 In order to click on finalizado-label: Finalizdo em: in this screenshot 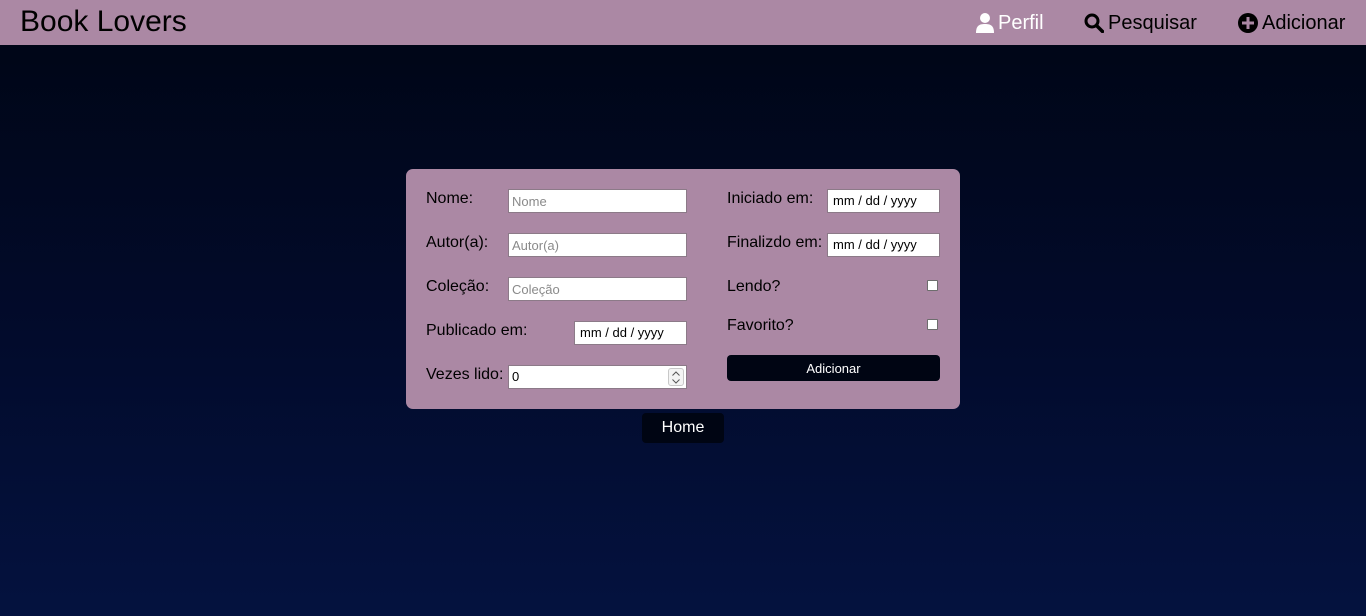, I will do `click(775, 242)`.